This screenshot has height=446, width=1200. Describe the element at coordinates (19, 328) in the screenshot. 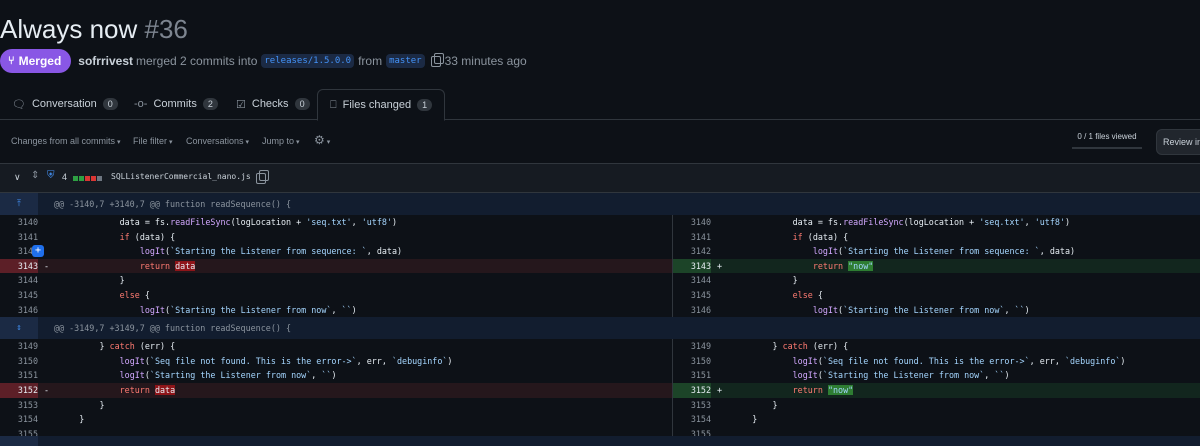

I see `expand-both-icon: ⇕` at that location.